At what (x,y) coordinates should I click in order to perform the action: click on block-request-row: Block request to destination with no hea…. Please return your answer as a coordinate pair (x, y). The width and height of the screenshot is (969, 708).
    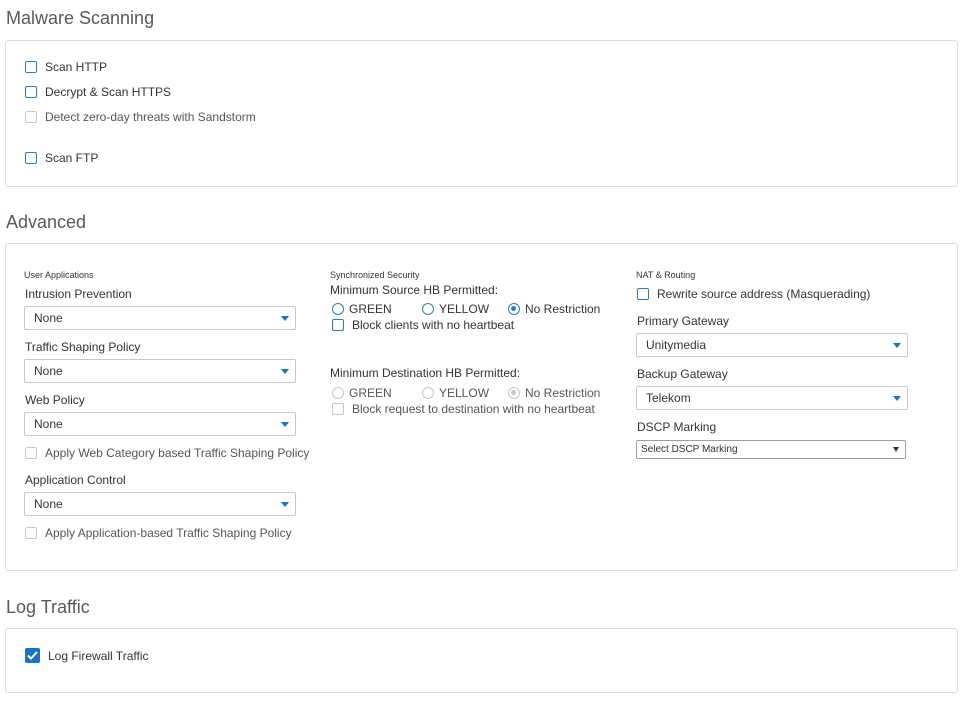
    Looking at the image, I should click on (463, 409).